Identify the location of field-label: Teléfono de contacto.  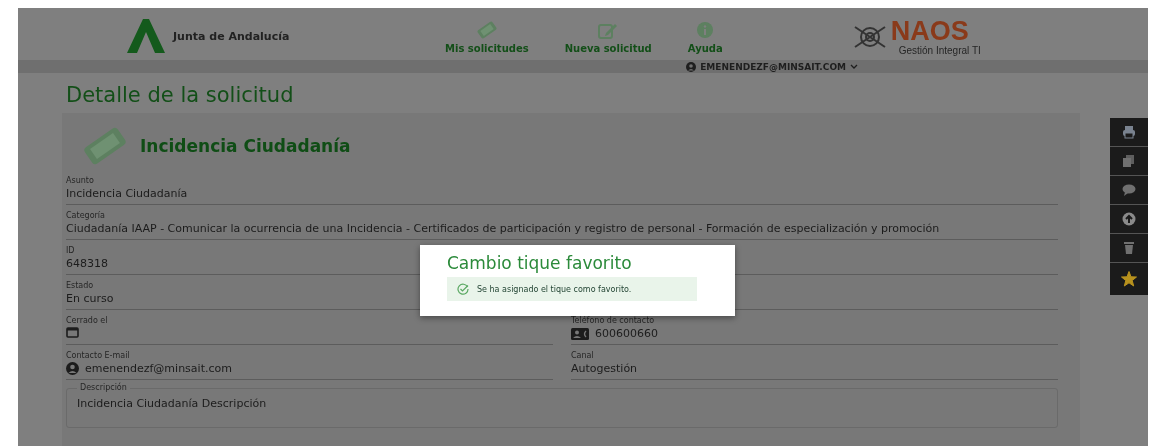
(613, 320).